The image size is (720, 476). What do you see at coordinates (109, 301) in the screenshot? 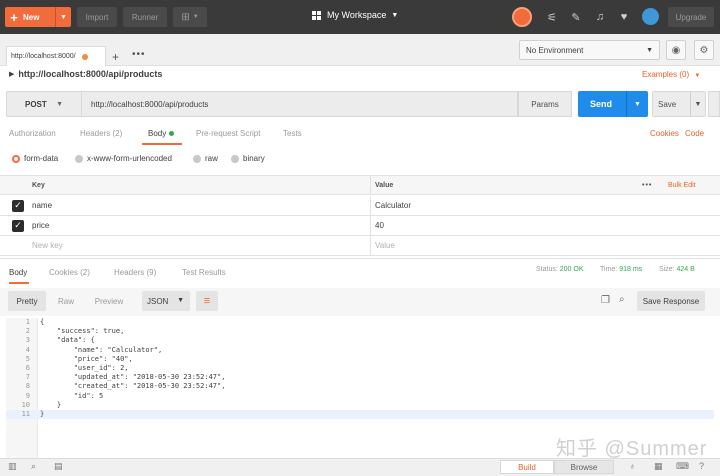
I see `view-preview-button: Preview` at bounding box center [109, 301].